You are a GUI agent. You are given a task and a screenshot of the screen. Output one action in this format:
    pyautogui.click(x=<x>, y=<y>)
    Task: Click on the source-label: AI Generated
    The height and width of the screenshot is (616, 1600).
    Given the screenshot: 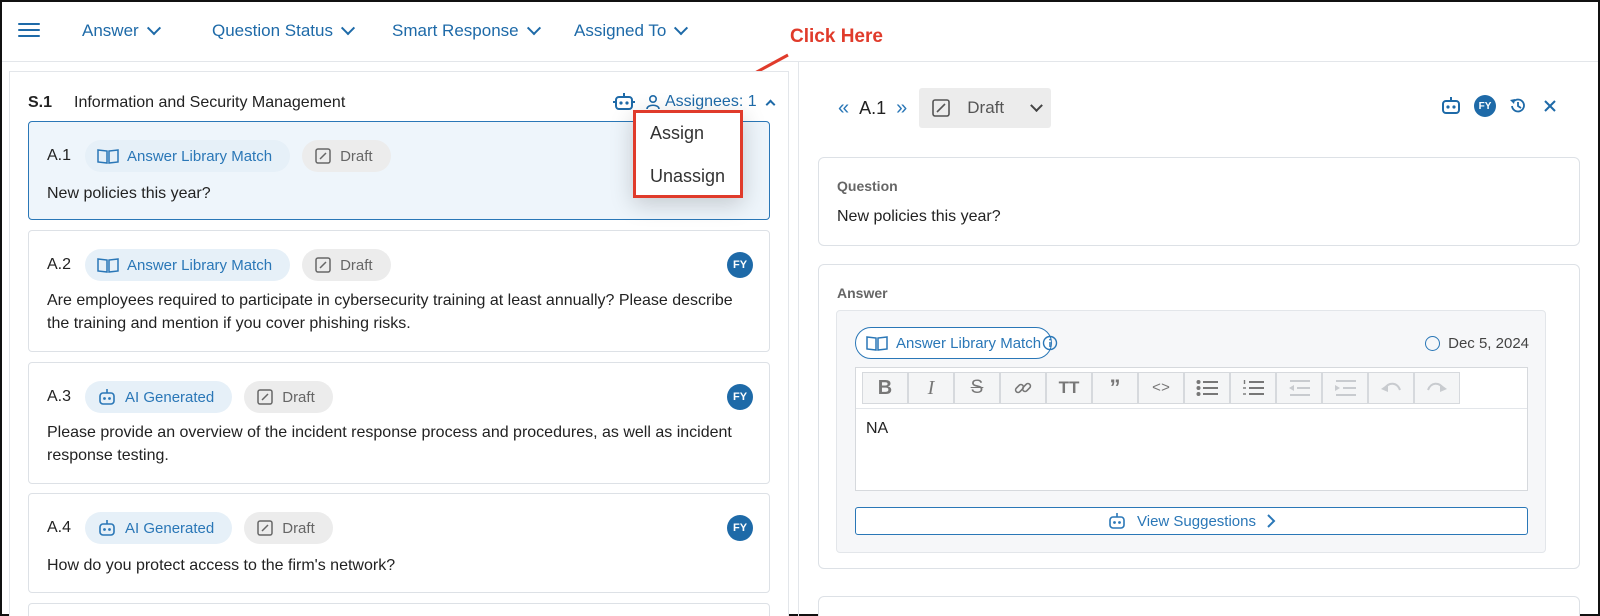 What is the action you would take?
    pyautogui.click(x=170, y=528)
    